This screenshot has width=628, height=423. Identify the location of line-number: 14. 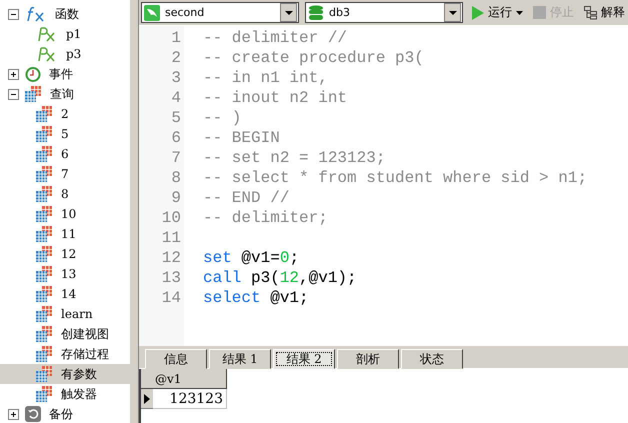
(171, 298).